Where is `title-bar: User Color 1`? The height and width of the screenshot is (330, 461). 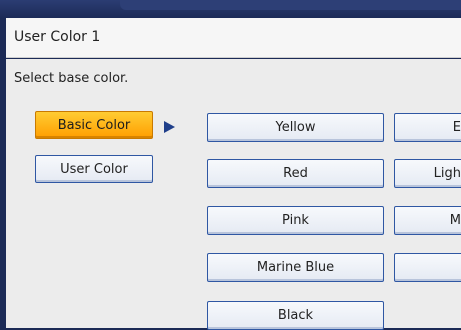 title-bar: User Color 1 is located at coordinates (233, 38).